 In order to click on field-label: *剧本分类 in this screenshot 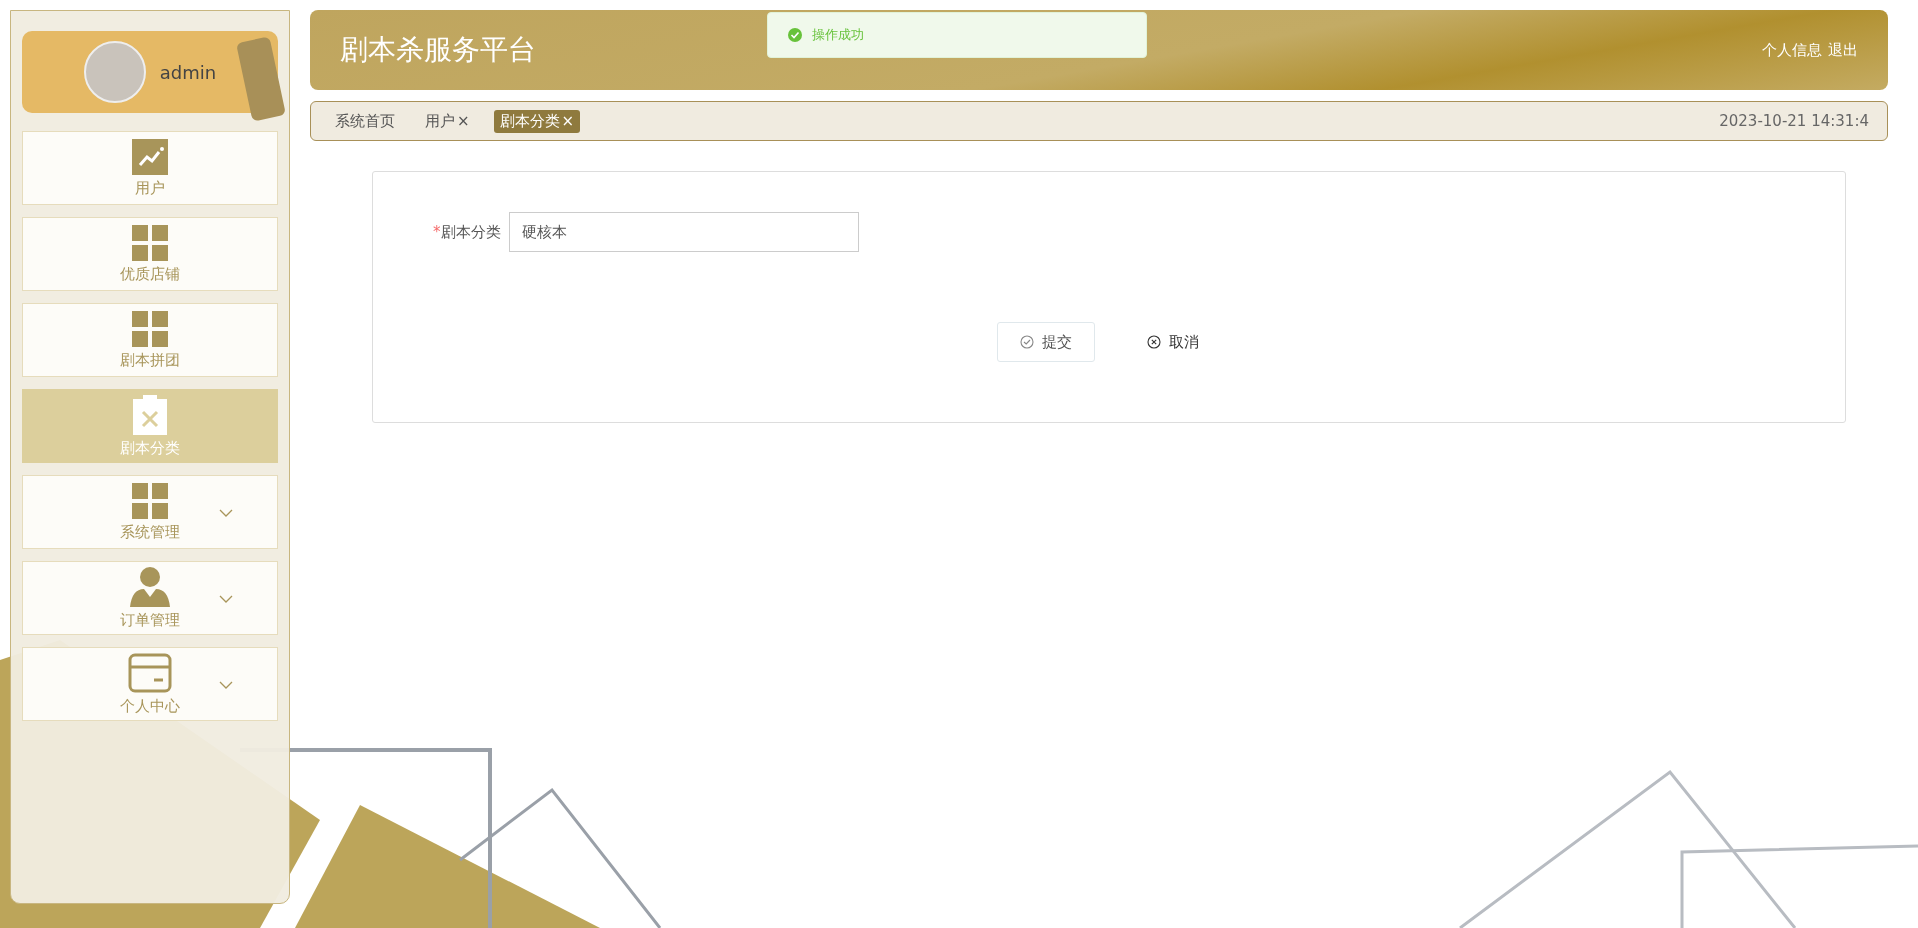, I will do `click(467, 232)`.